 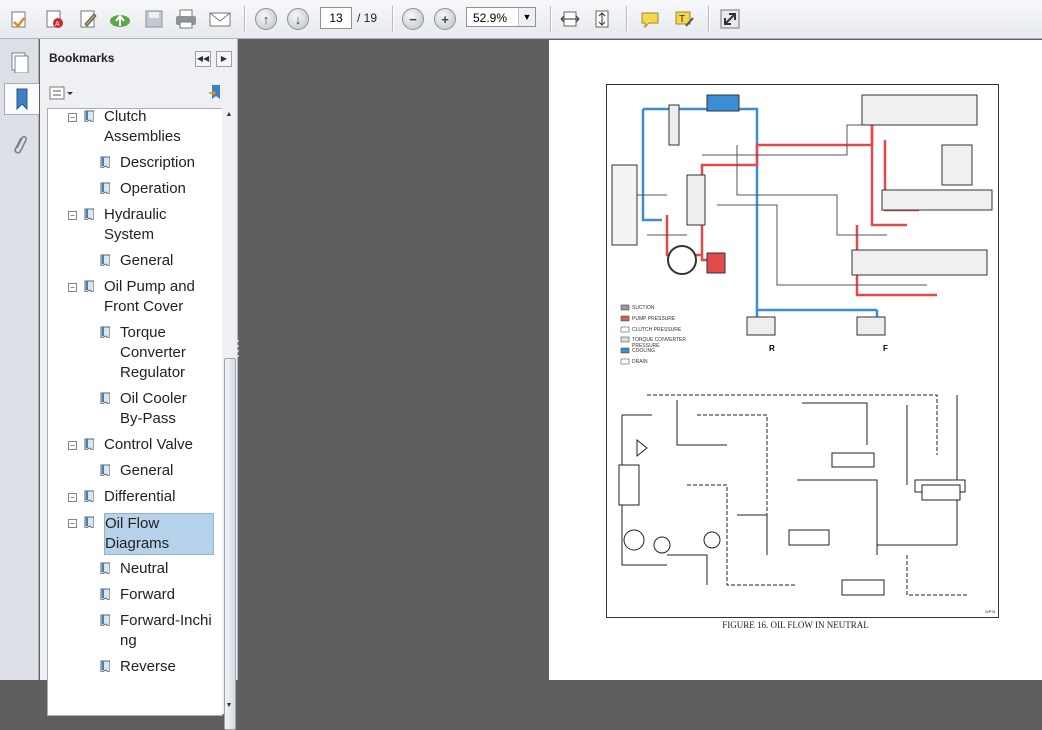 What do you see at coordinates (991, 611) in the screenshot?
I see `figure-code: WP91` at bounding box center [991, 611].